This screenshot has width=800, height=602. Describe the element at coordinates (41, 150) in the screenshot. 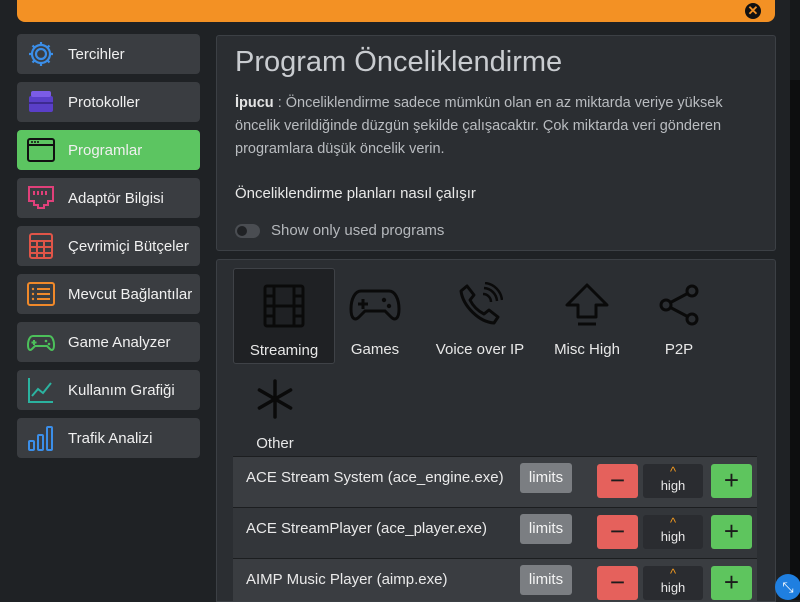

I see `window-icon` at that location.